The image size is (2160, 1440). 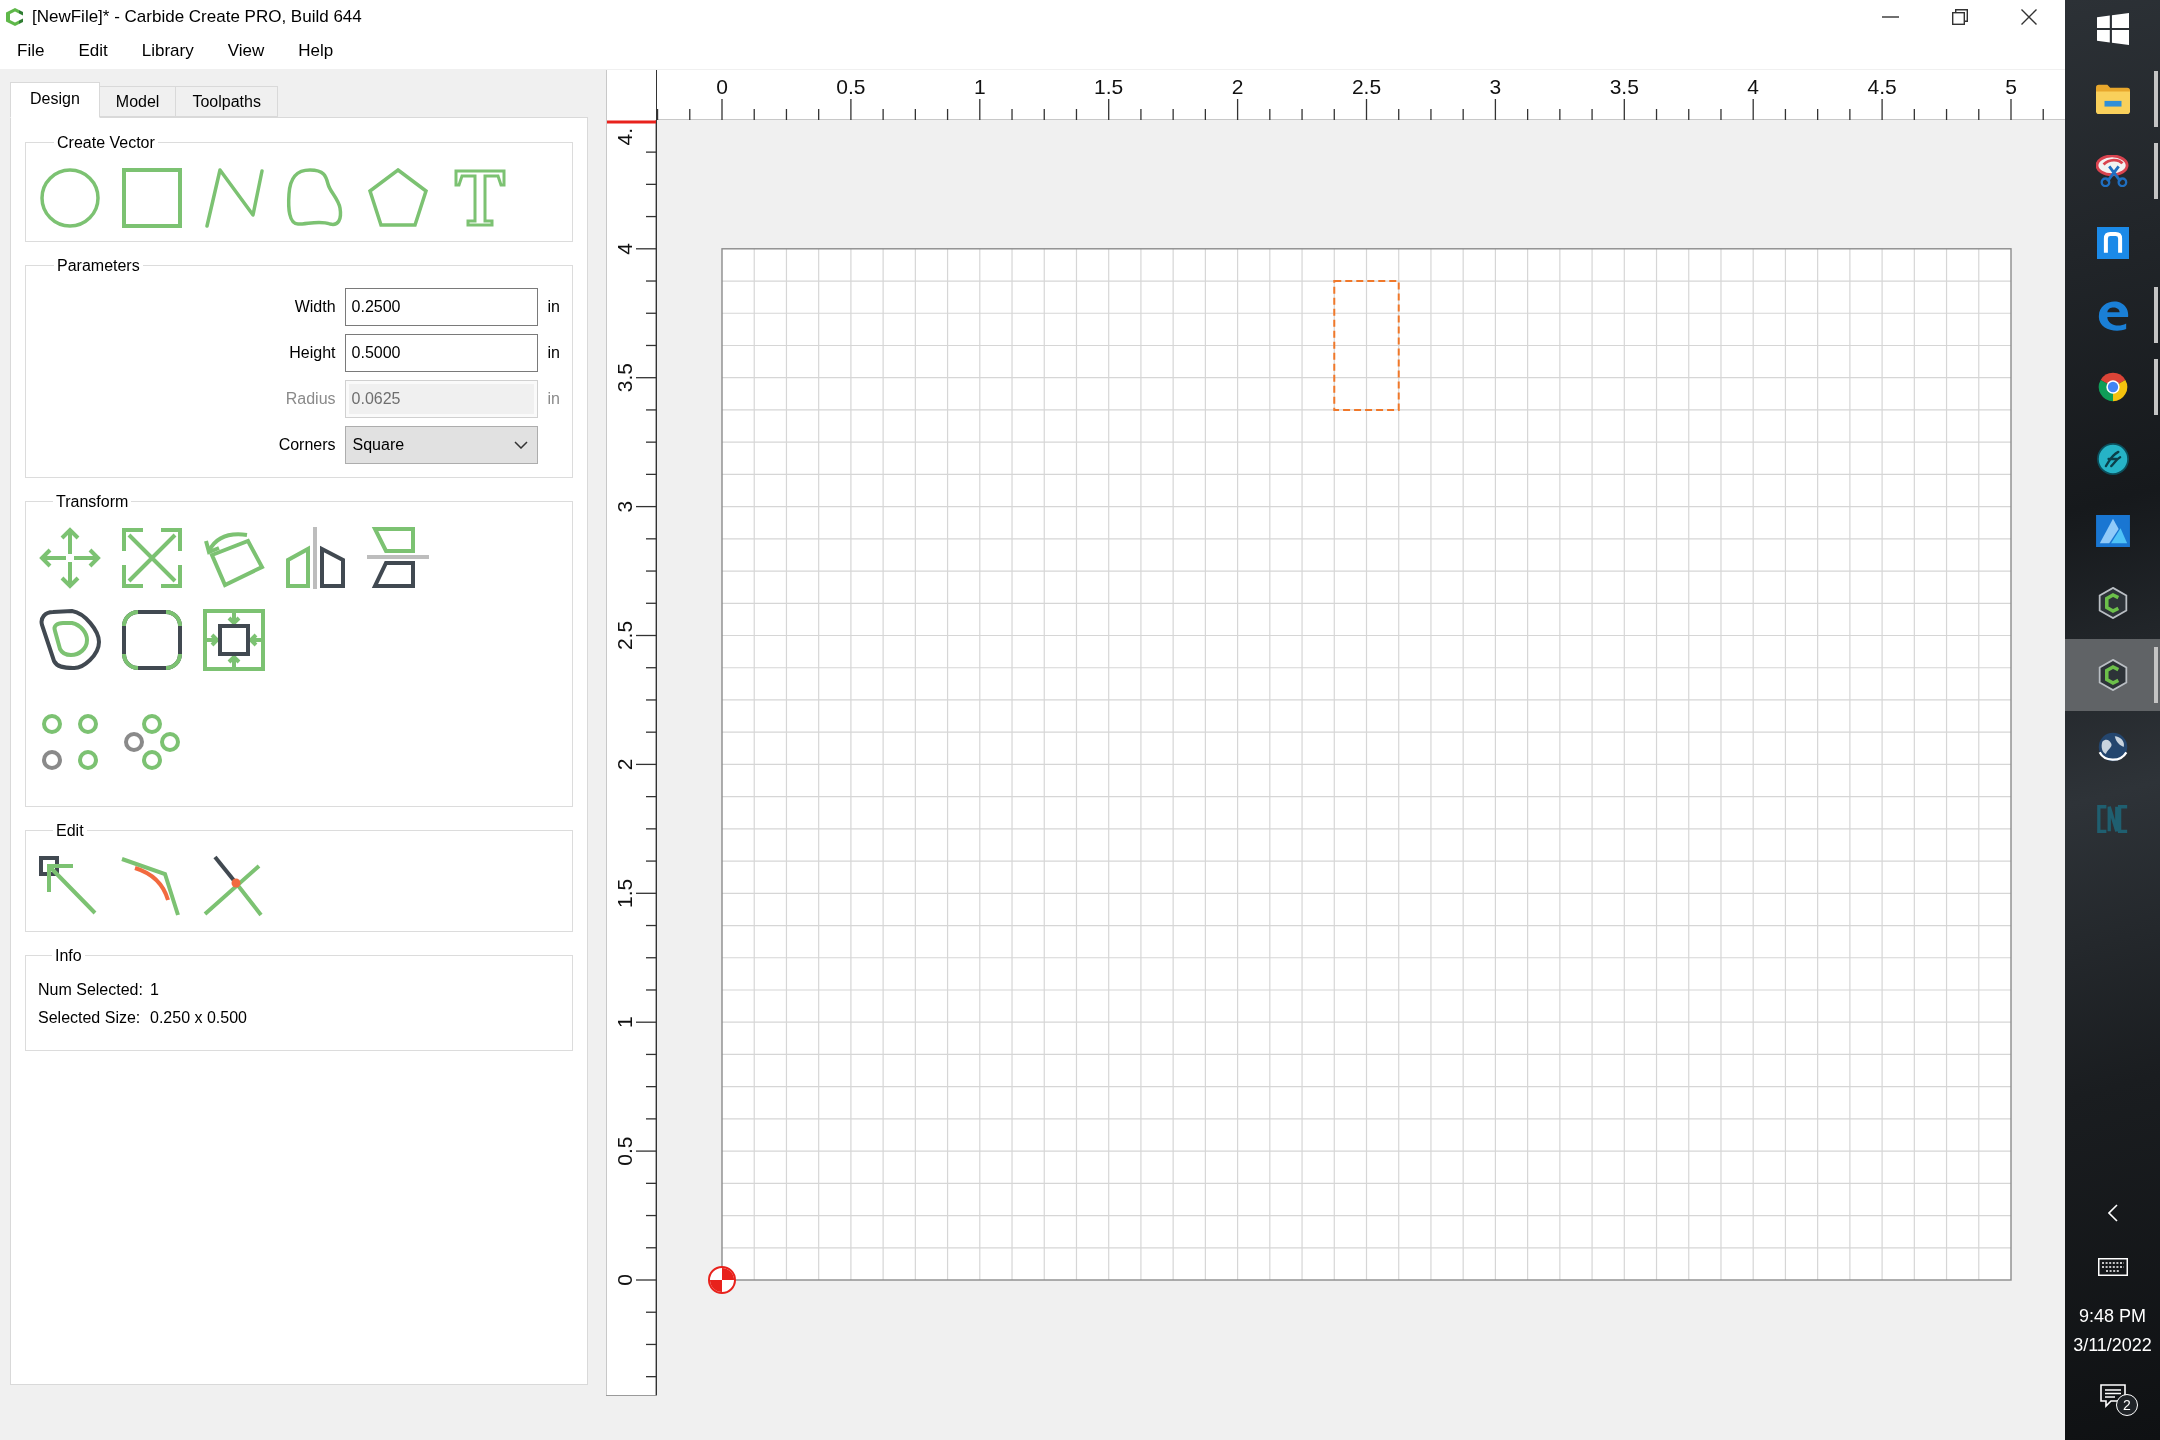 What do you see at coordinates (441, 353) in the screenshot?
I see `number-field: 0.5000` at bounding box center [441, 353].